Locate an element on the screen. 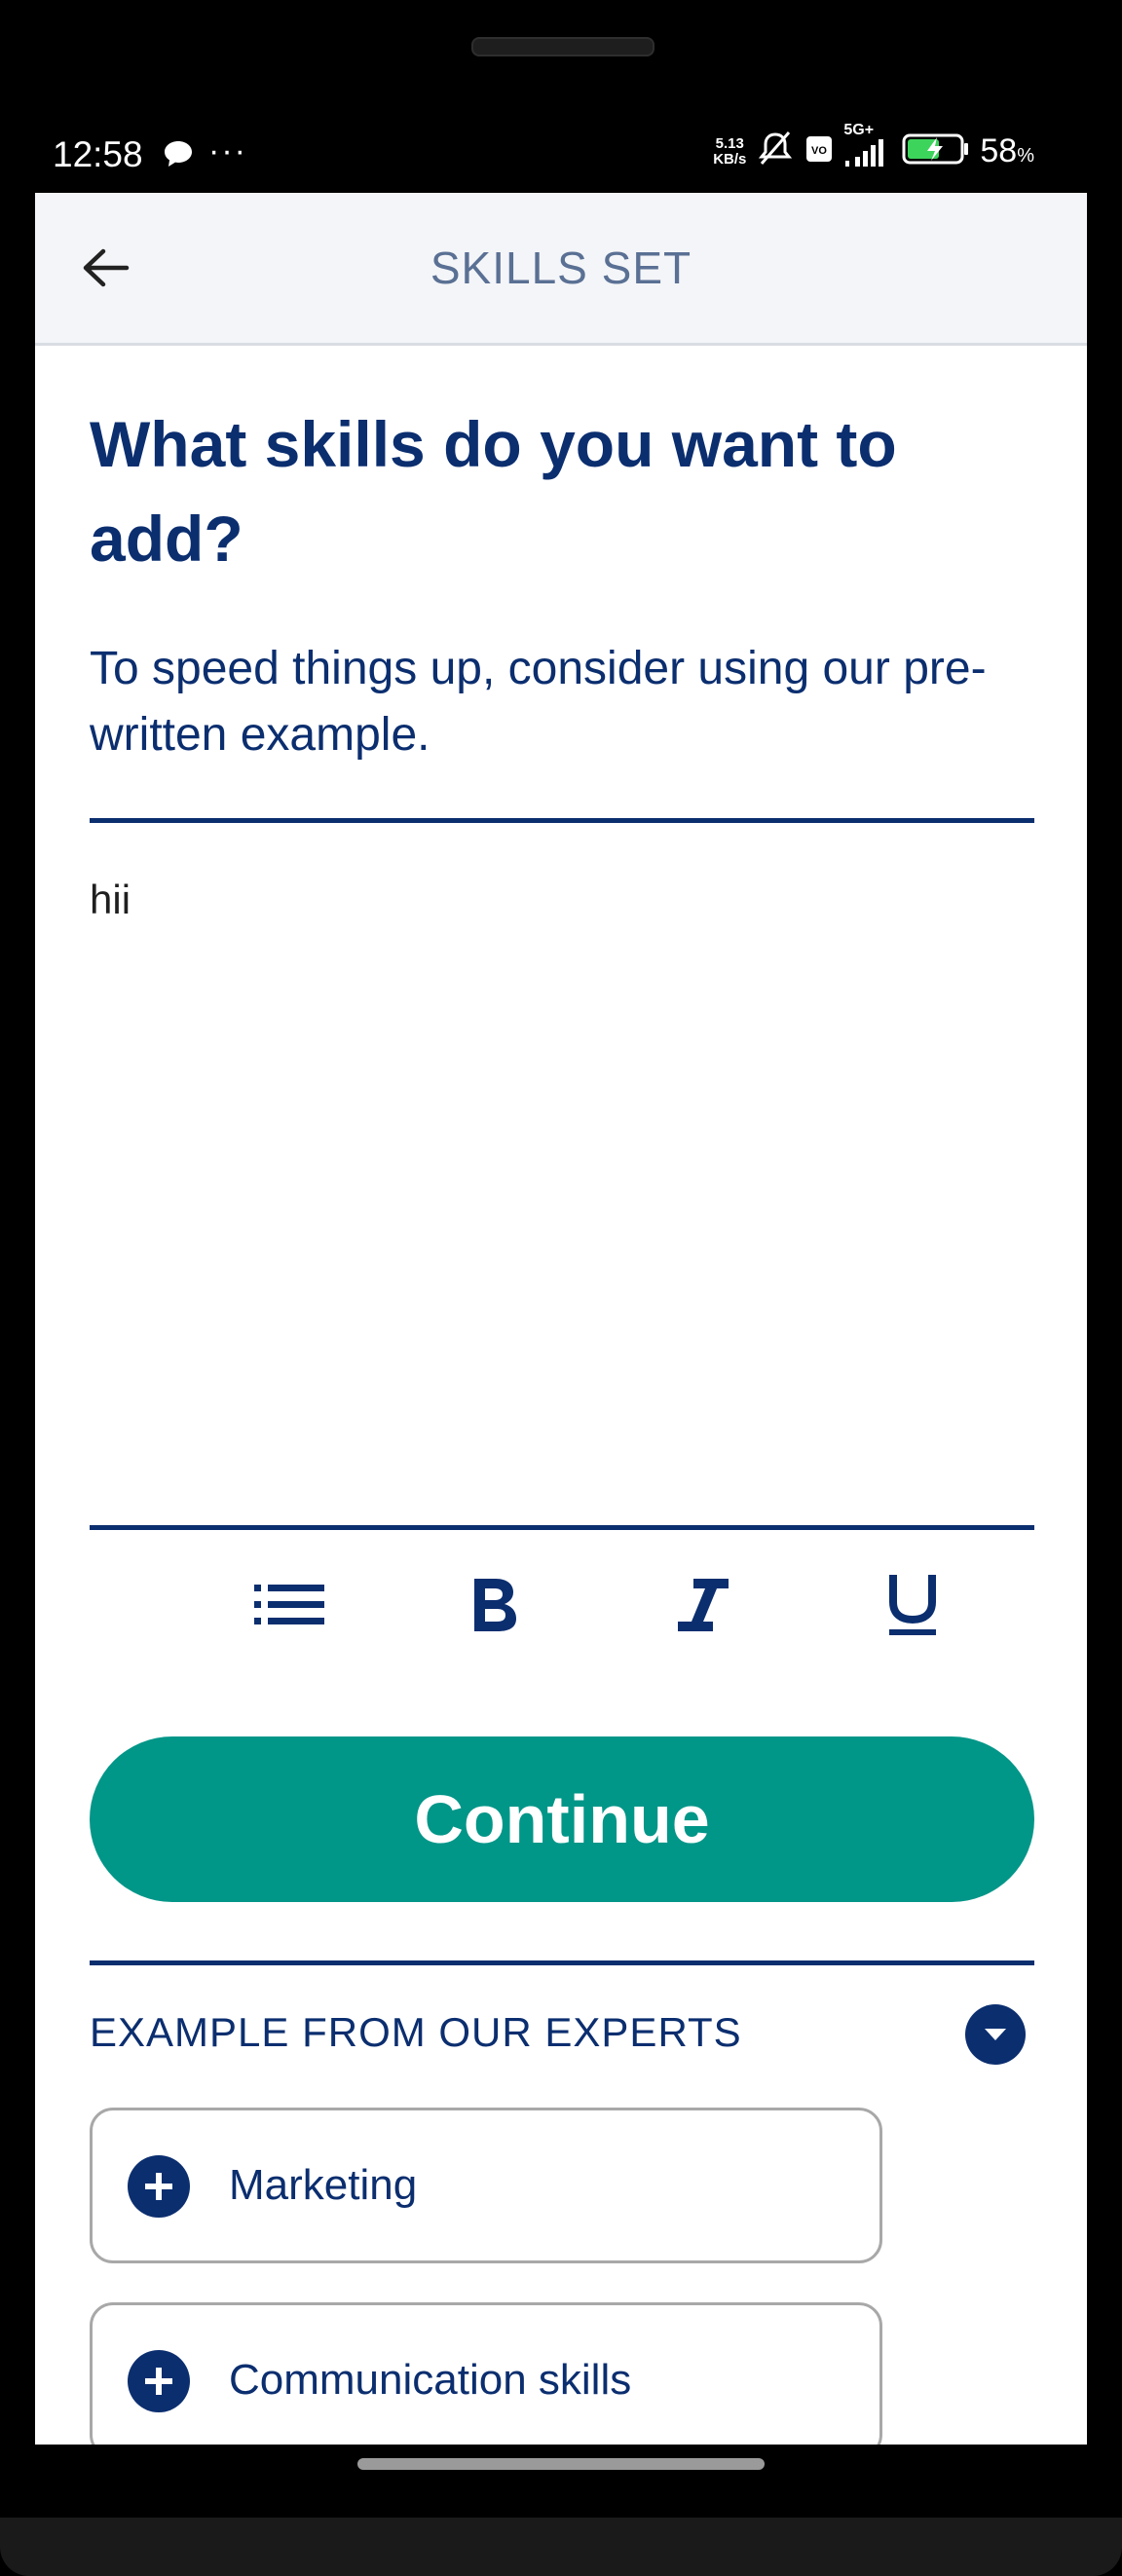  battery-percent: 58% is located at coordinates (1007, 151).